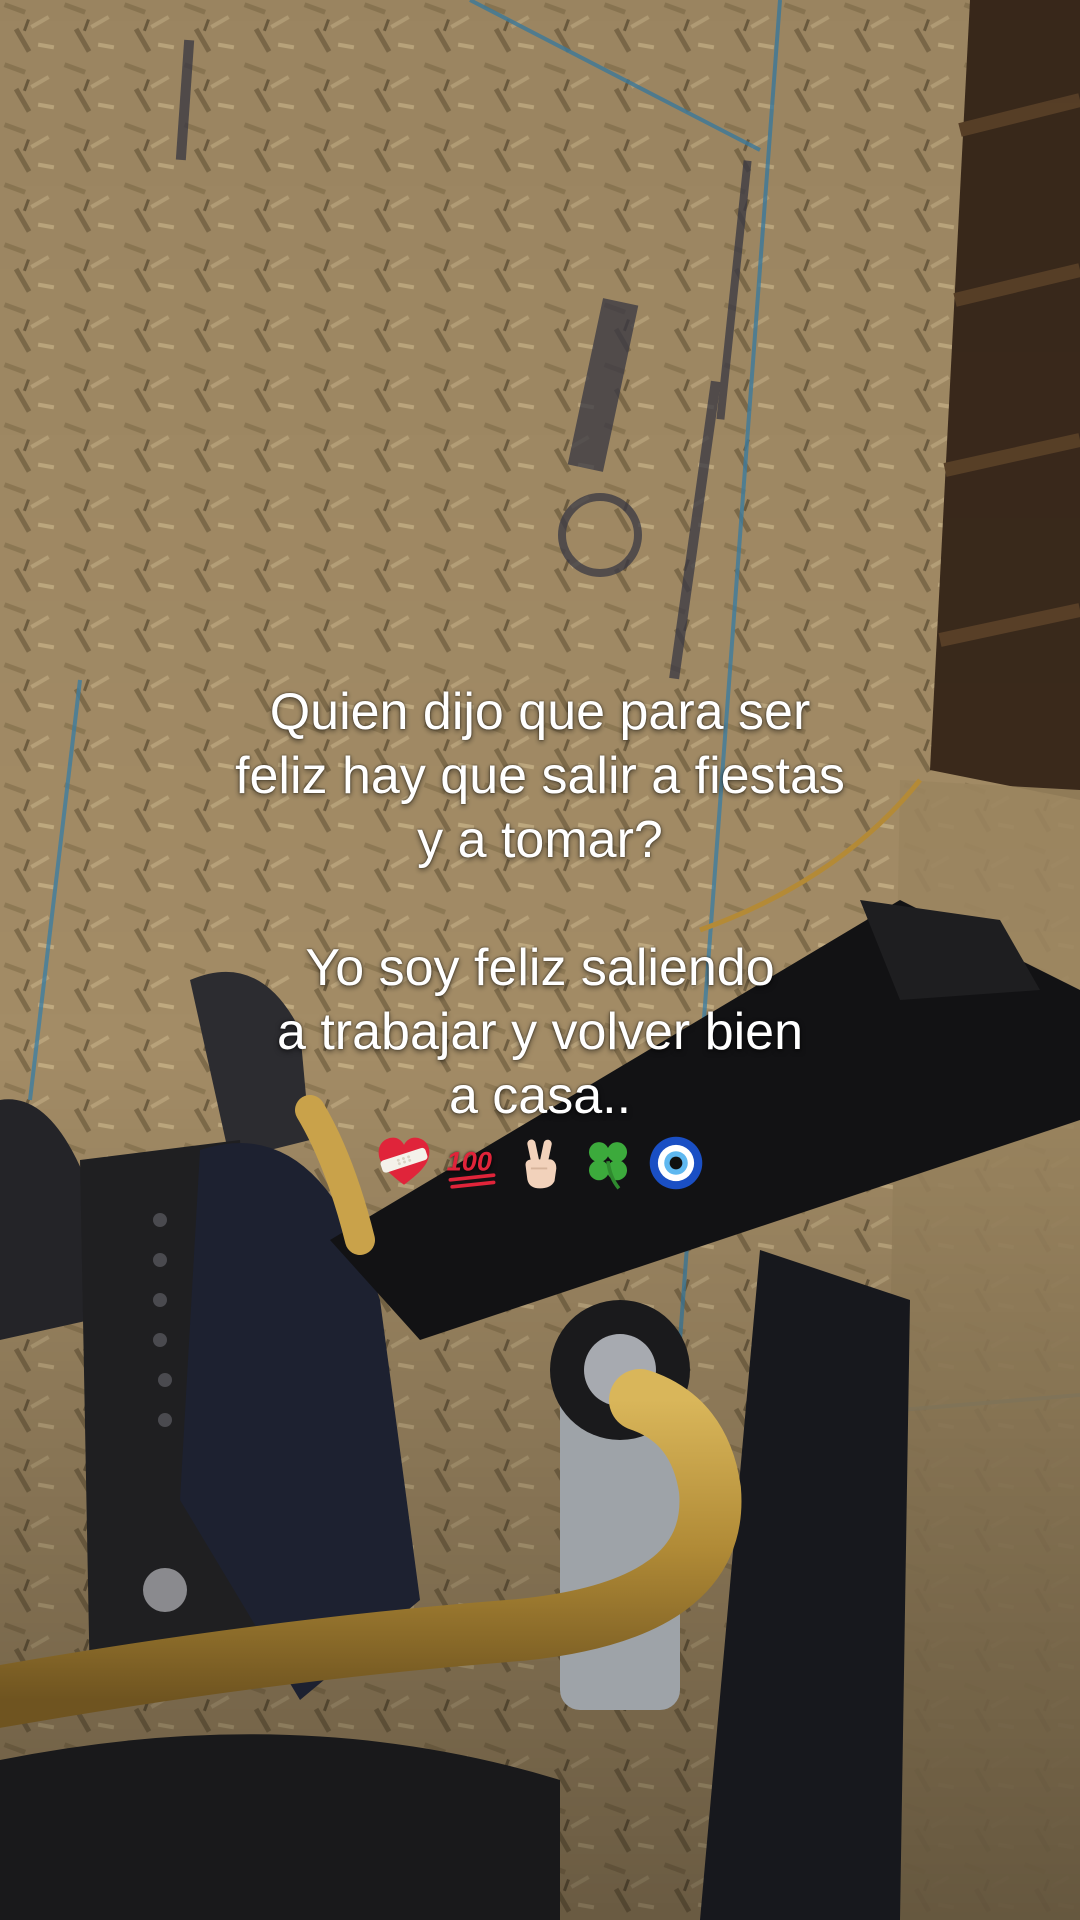 The height and width of the screenshot is (1920, 1080). What do you see at coordinates (540, 840) in the screenshot?
I see `caption-line: y a tomar?` at bounding box center [540, 840].